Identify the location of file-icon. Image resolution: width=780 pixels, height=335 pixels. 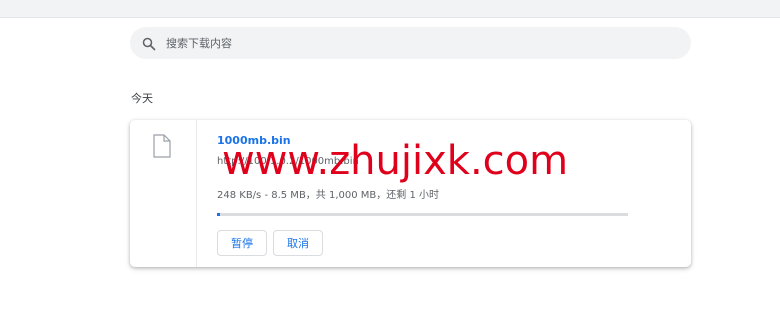
(162, 146).